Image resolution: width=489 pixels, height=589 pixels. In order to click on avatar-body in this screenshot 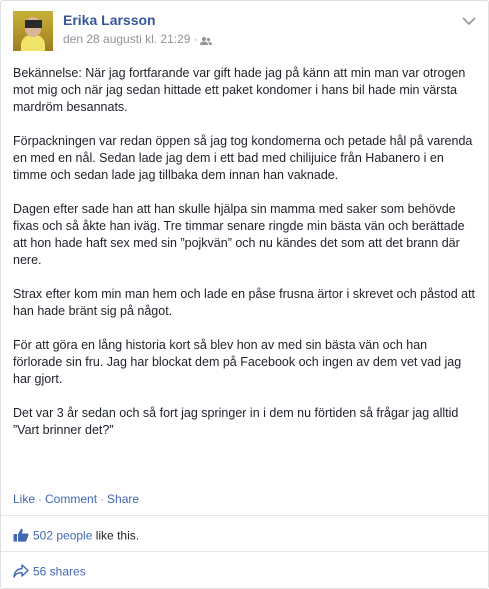, I will do `click(33, 43)`.